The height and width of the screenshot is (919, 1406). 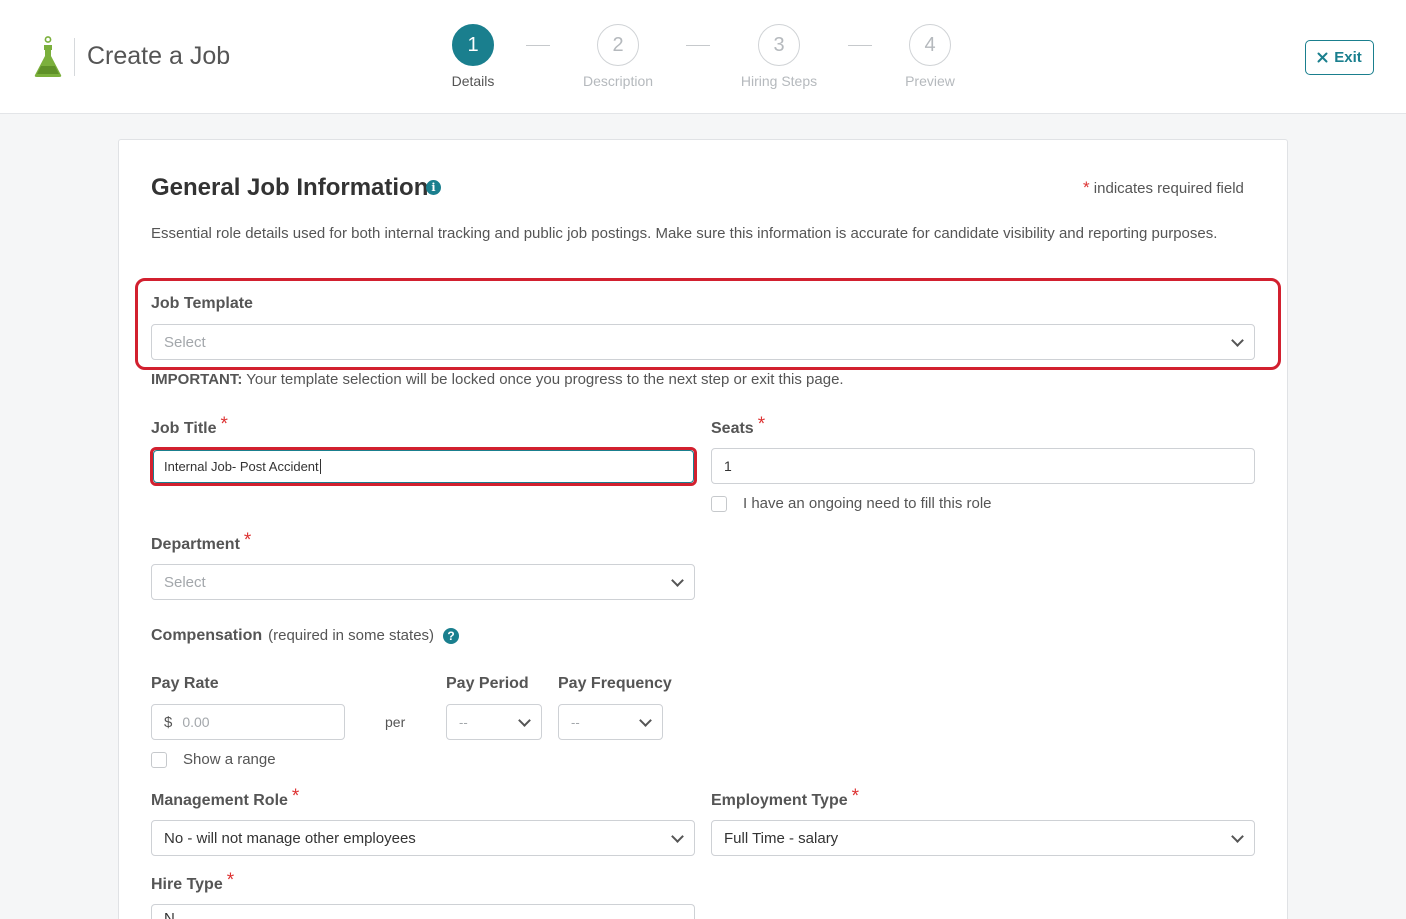 What do you see at coordinates (615, 683) in the screenshot?
I see `pay-frequency-label: Pay Frequency` at bounding box center [615, 683].